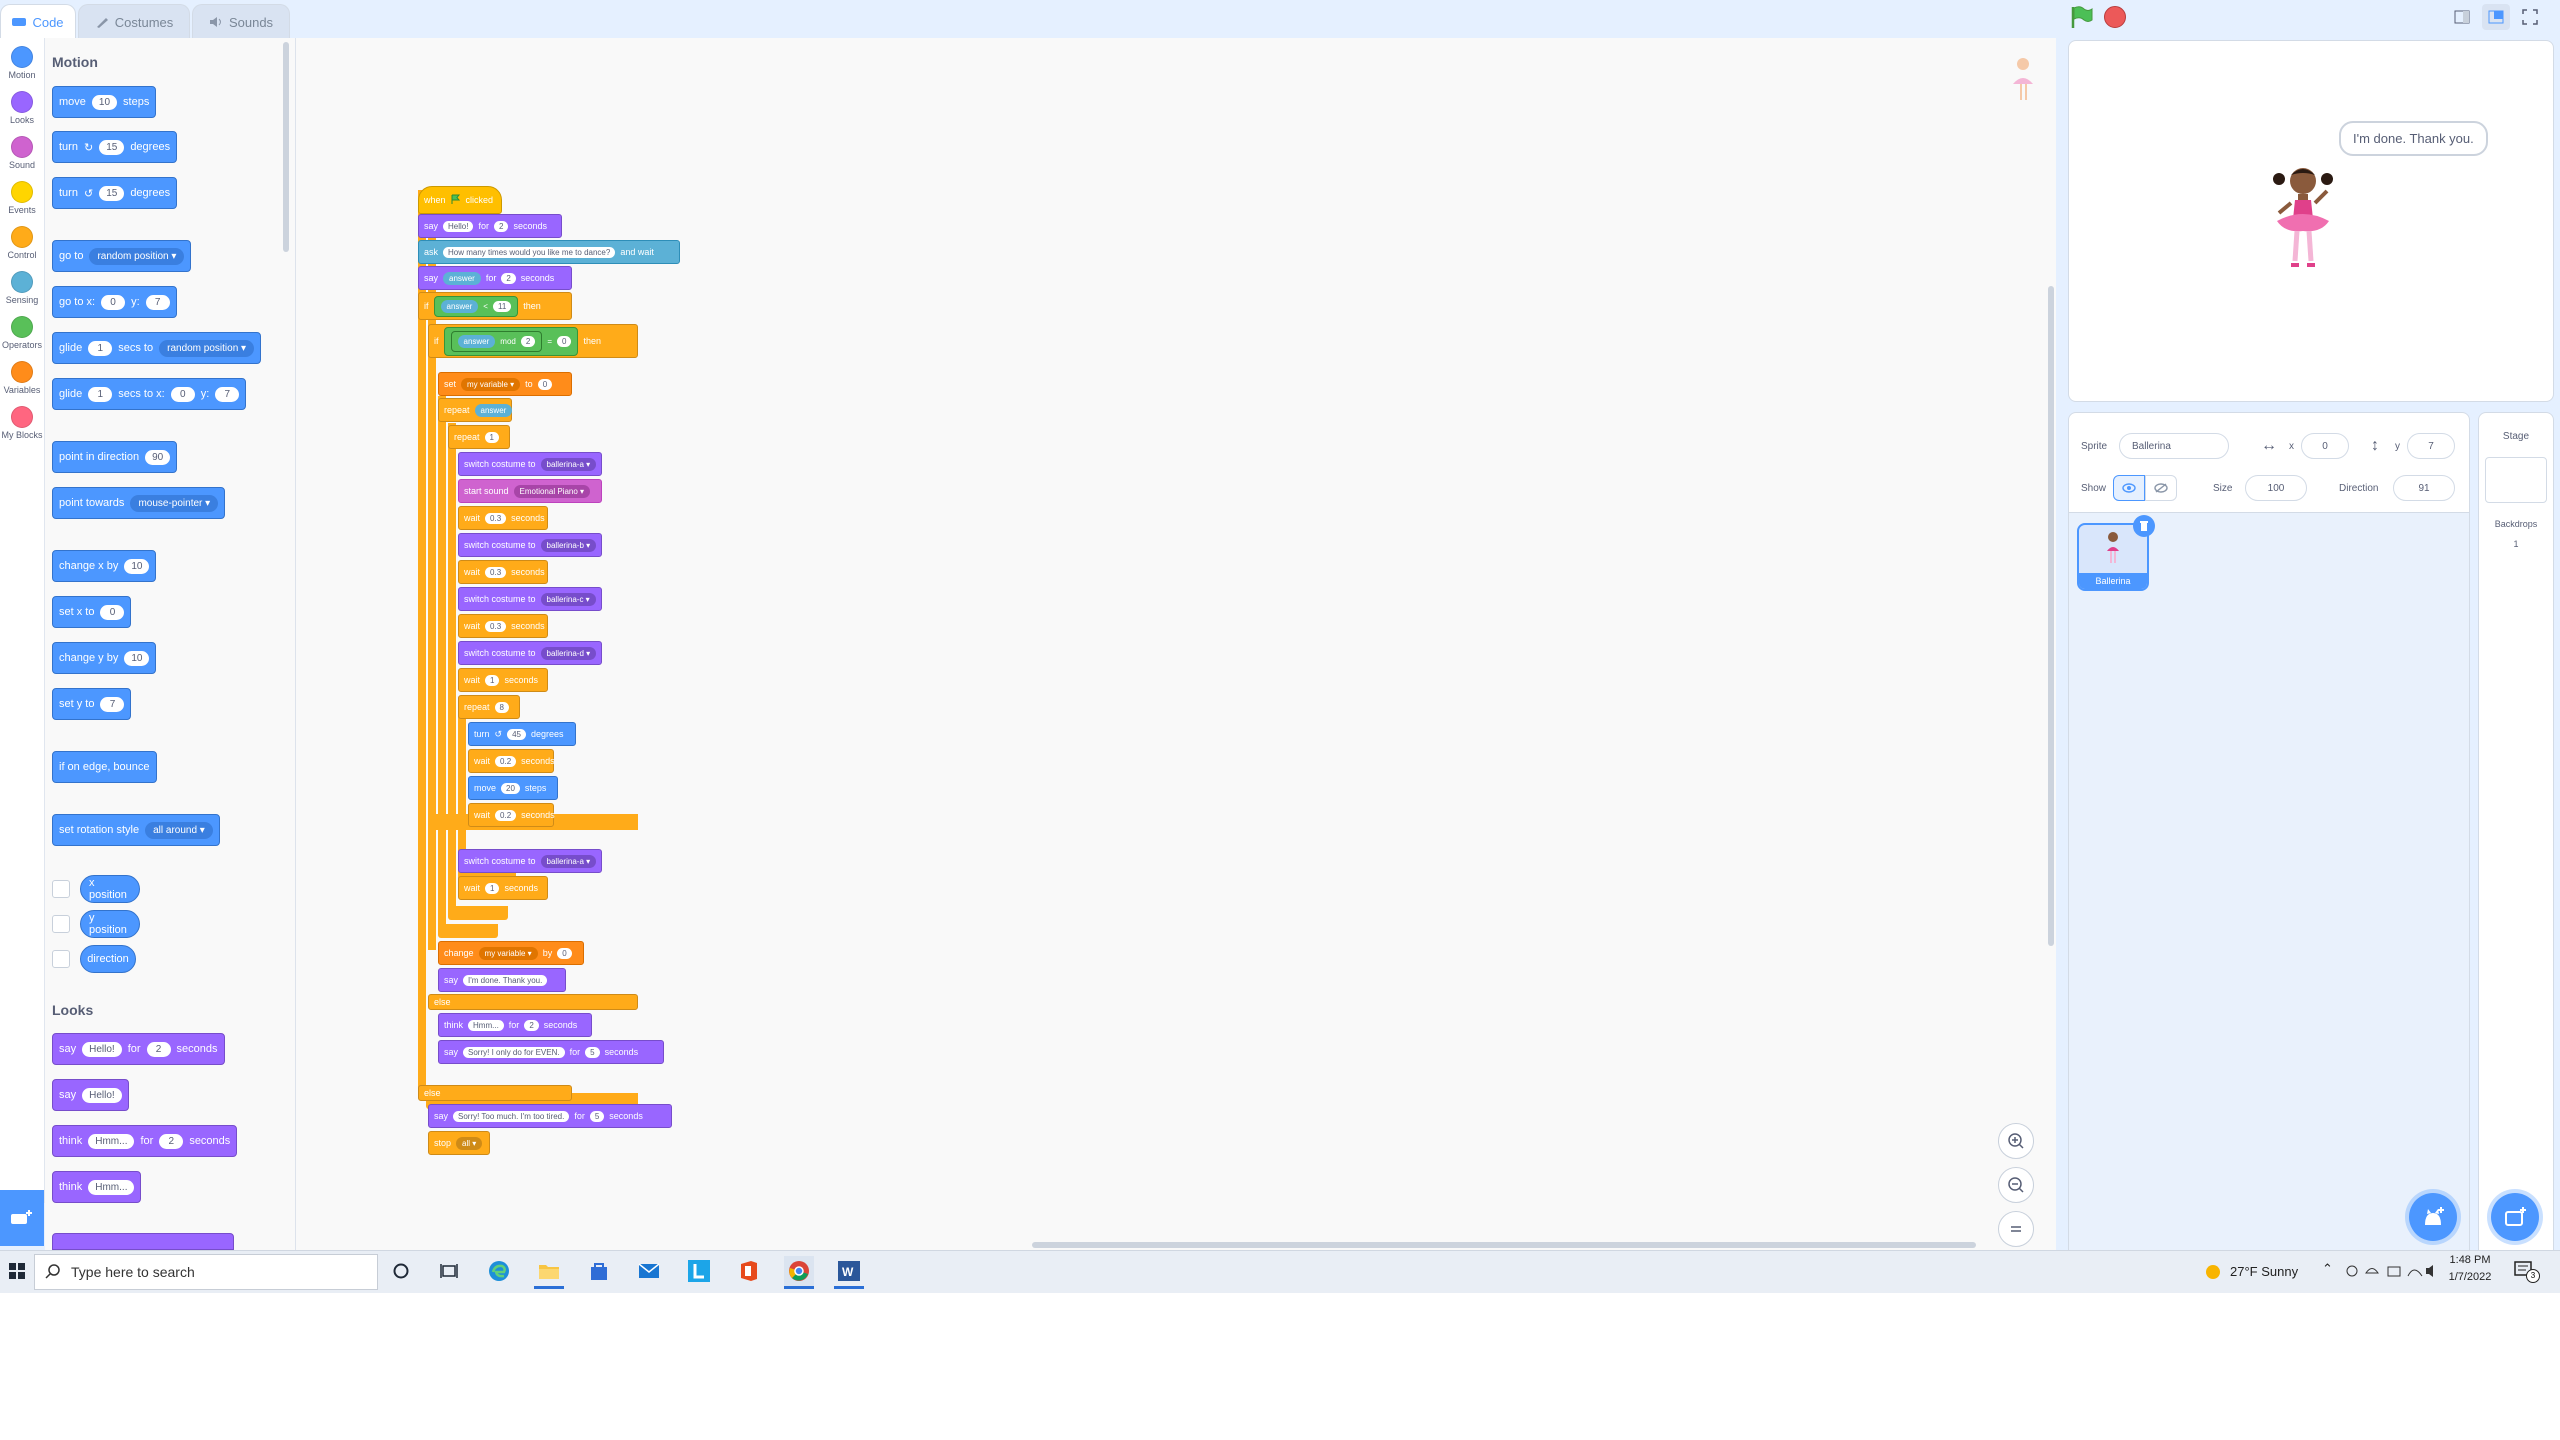 Image resolution: width=2560 pixels, height=1440 pixels. Describe the element at coordinates (449, 1271) in the screenshot. I see `task-view-button` at that location.